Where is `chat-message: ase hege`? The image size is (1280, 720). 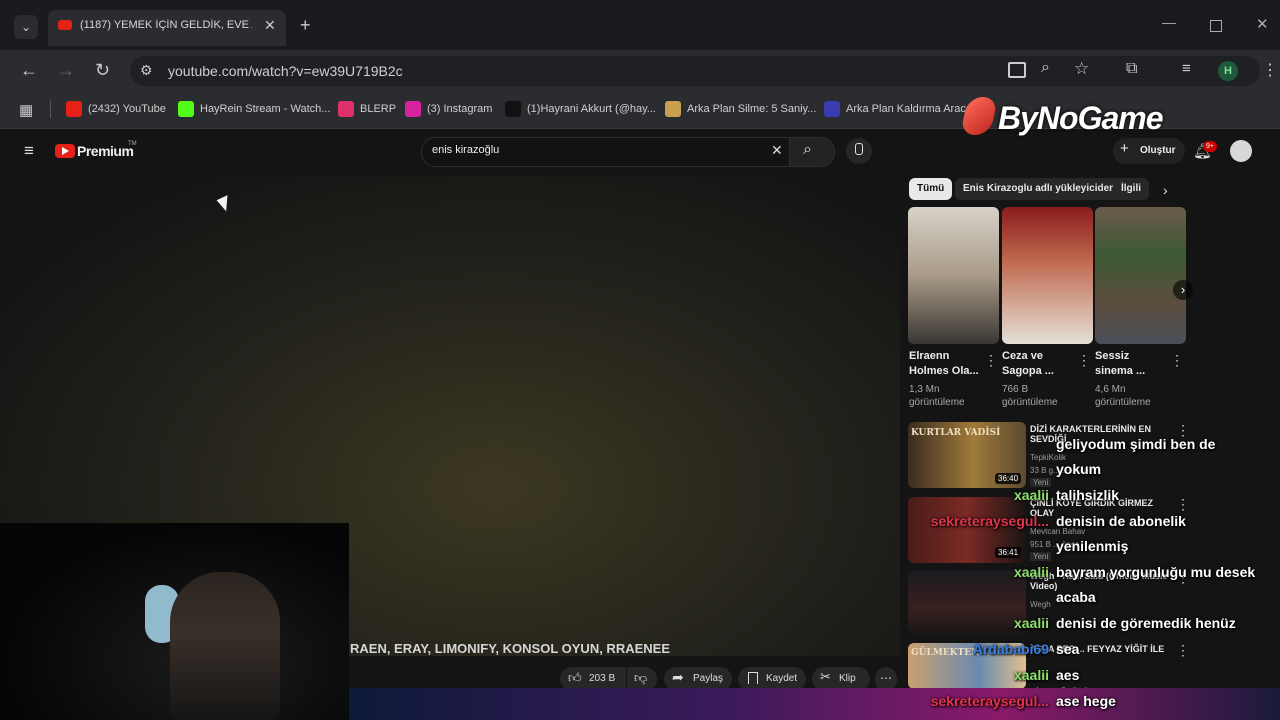
chat-message: ase hege is located at coordinates (1086, 701).